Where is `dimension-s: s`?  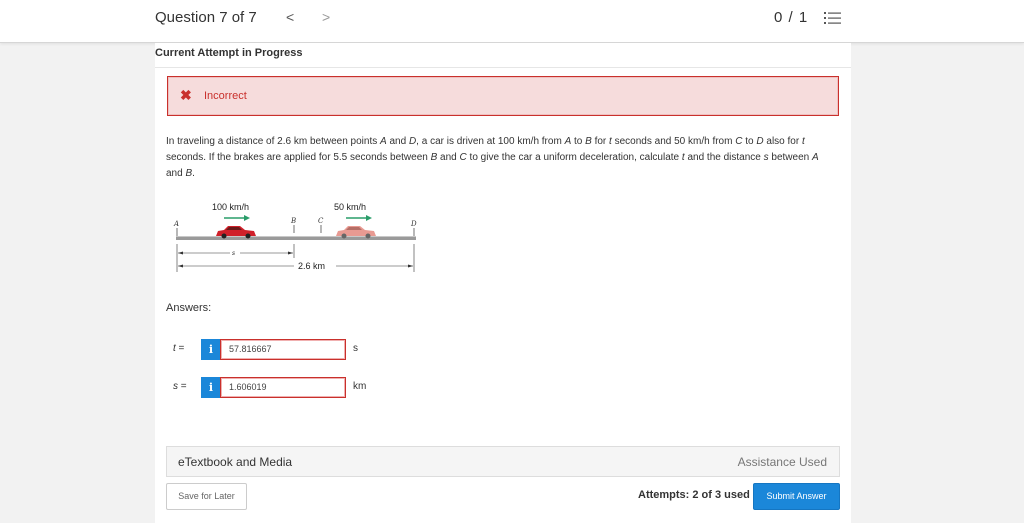 dimension-s: s is located at coordinates (235, 253).